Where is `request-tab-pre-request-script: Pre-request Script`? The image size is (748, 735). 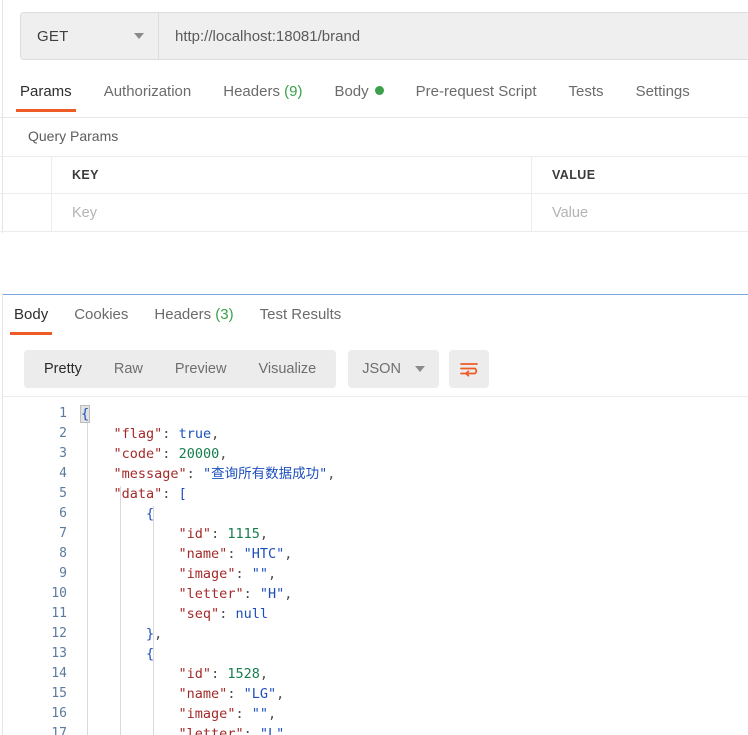 request-tab-pre-request-script: Pre-request Script is located at coordinates (476, 96).